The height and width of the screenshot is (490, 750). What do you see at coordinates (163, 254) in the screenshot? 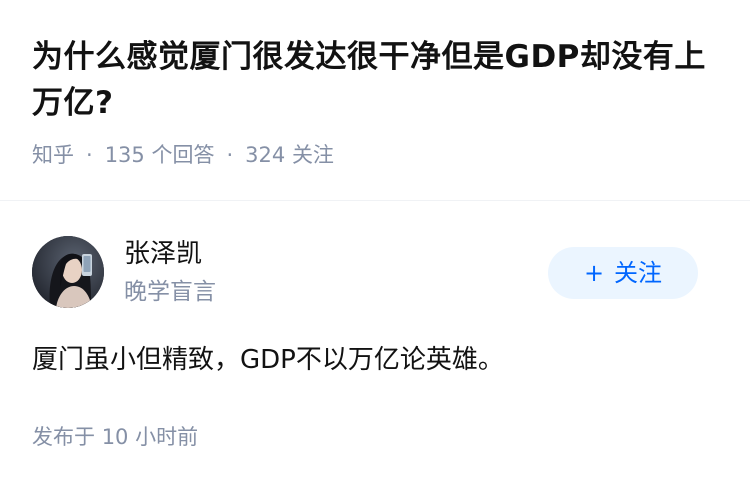
I see `author-name: 张泽凯` at bounding box center [163, 254].